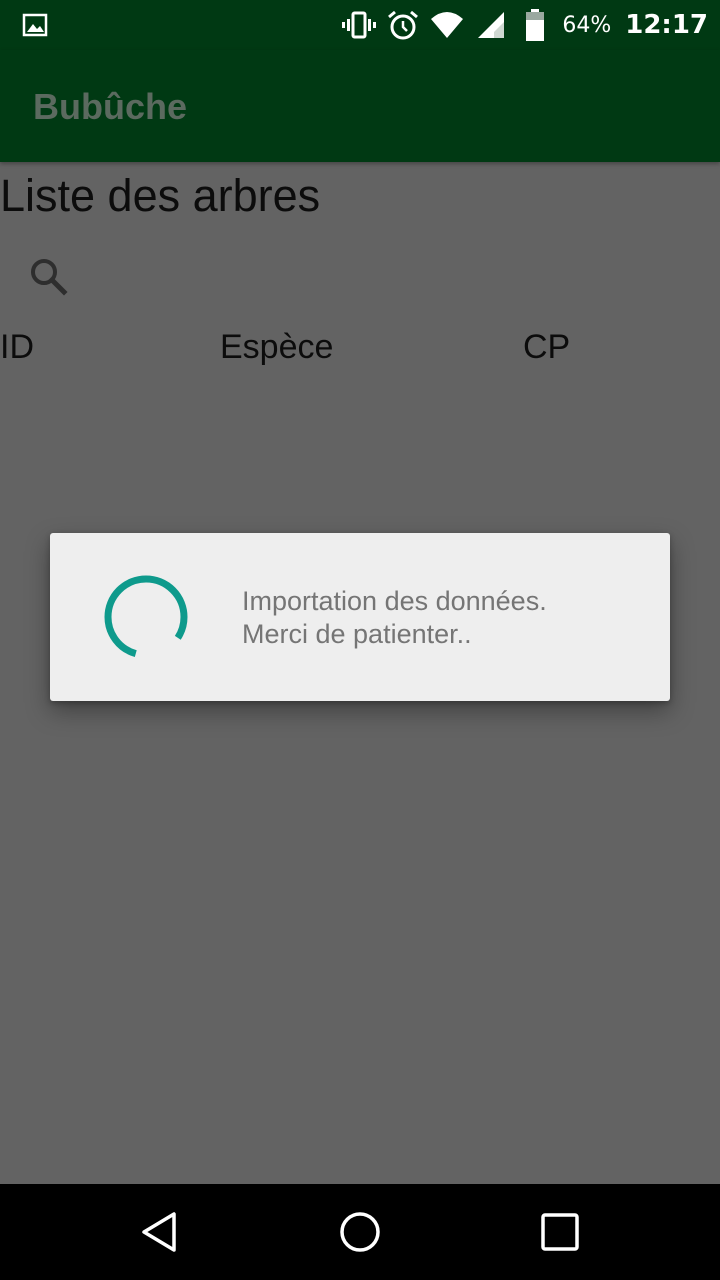 The width and height of the screenshot is (720, 1280). What do you see at coordinates (535, 25) in the screenshot?
I see `battery-icon` at bounding box center [535, 25].